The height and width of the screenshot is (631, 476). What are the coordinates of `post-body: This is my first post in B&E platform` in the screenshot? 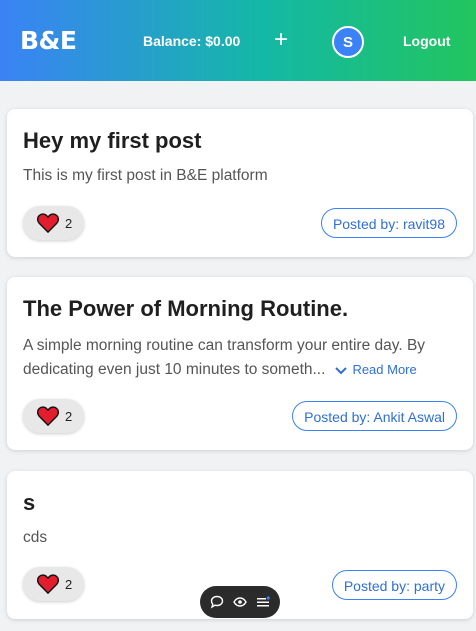 It's located at (145, 175).